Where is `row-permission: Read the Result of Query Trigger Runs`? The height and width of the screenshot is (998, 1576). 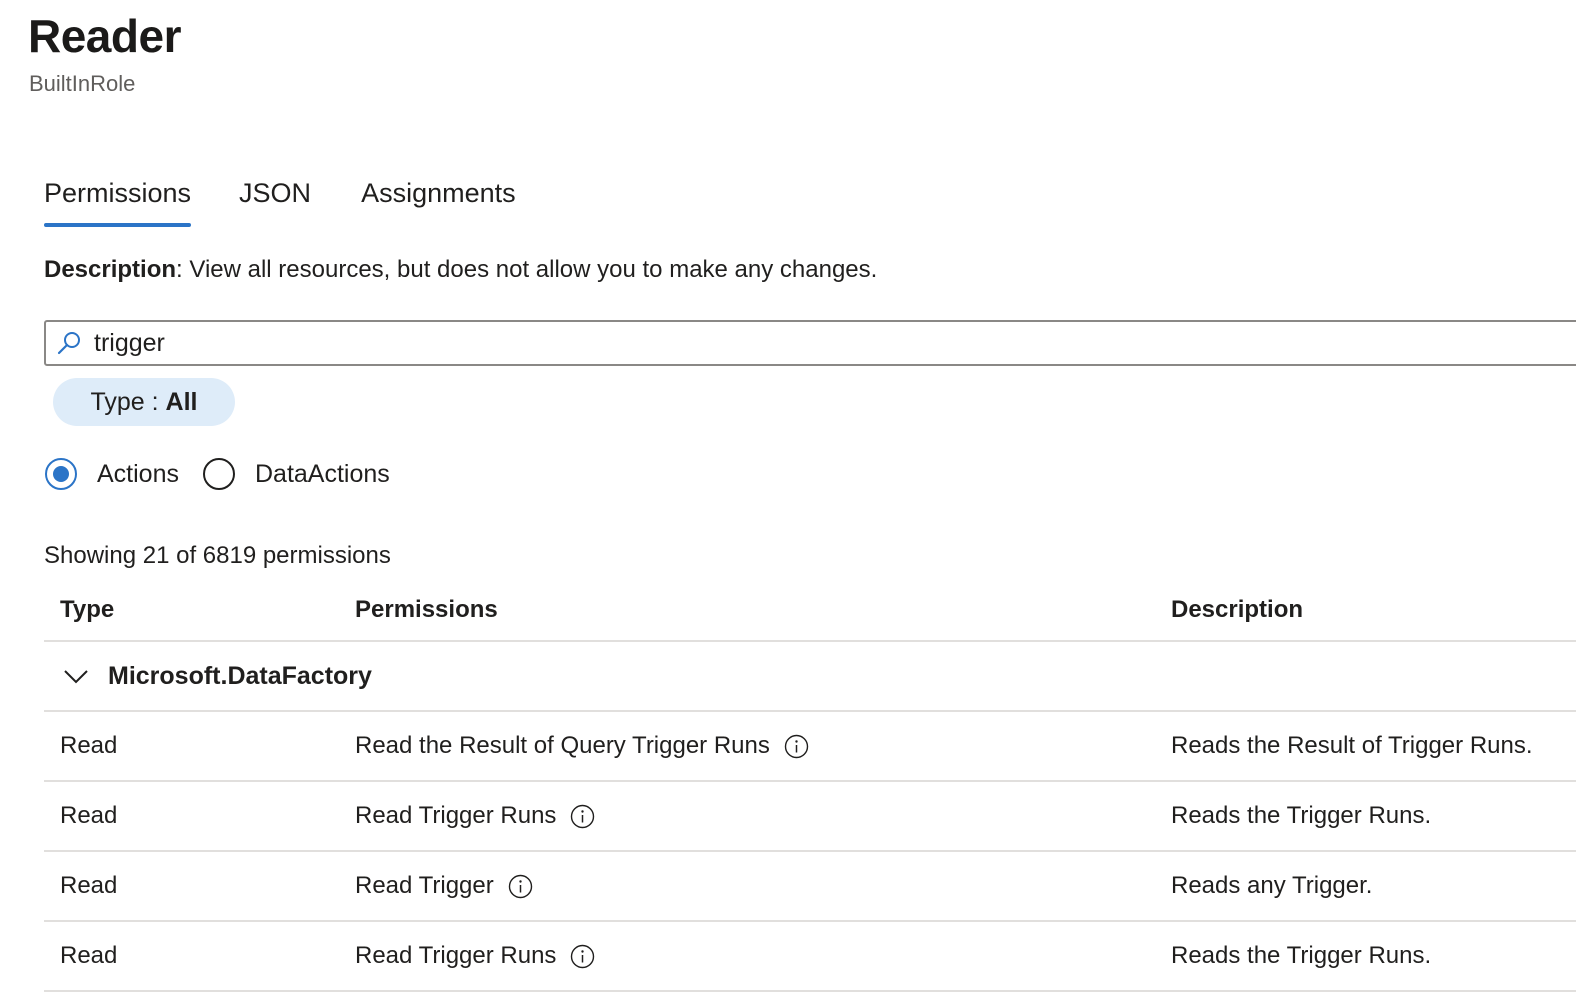
row-permission: Read the Result of Query Trigger Runs is located at coordinates (582, 746).